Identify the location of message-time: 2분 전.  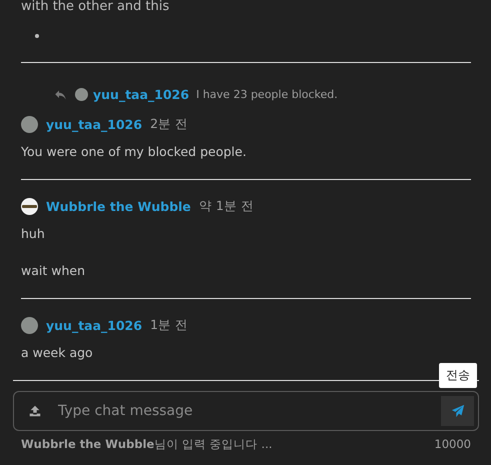
(169, 124).